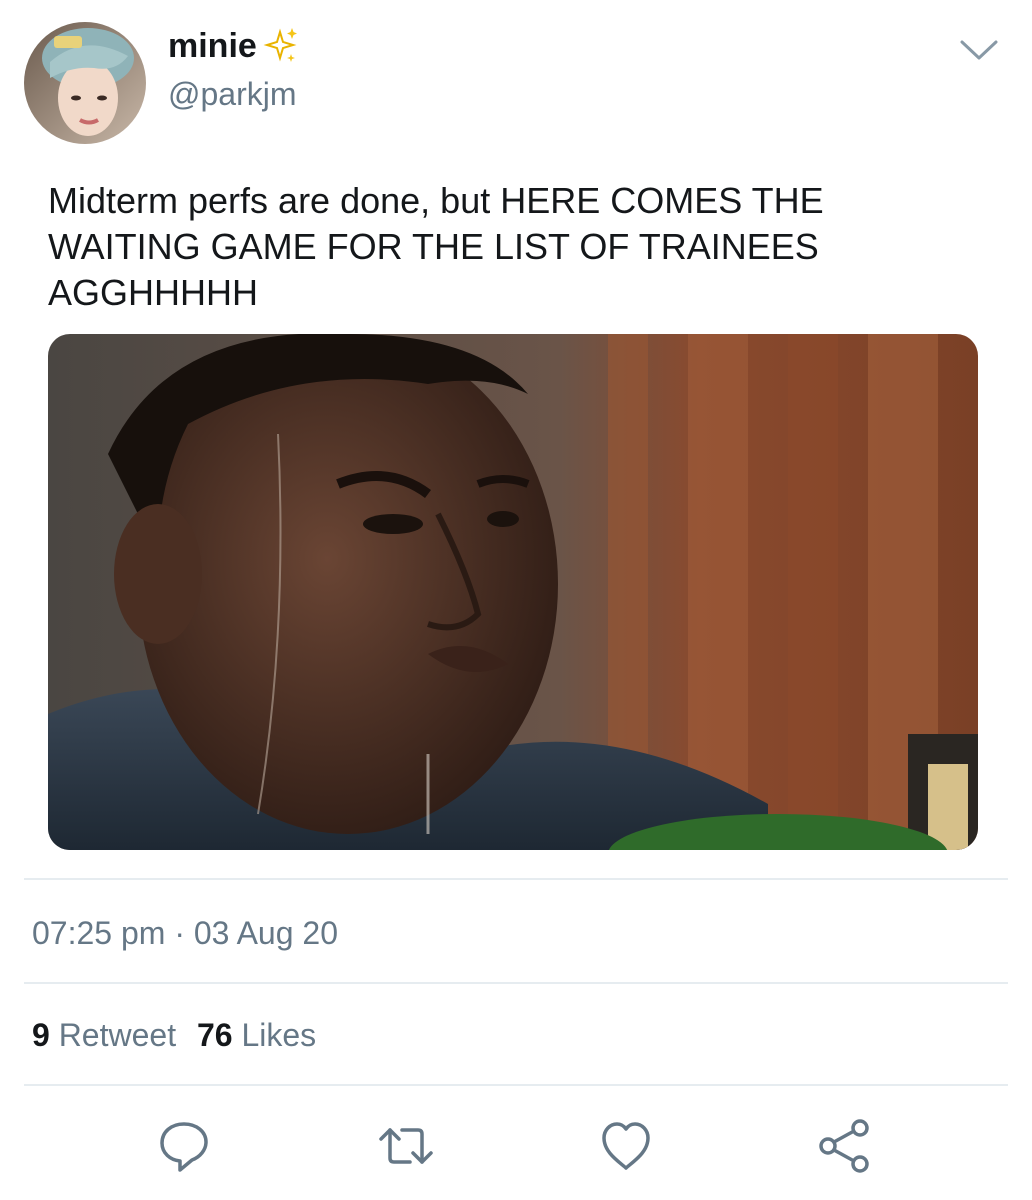 The image size is (1032, 1200). I want to click on like-icon, so click(626, 1146).